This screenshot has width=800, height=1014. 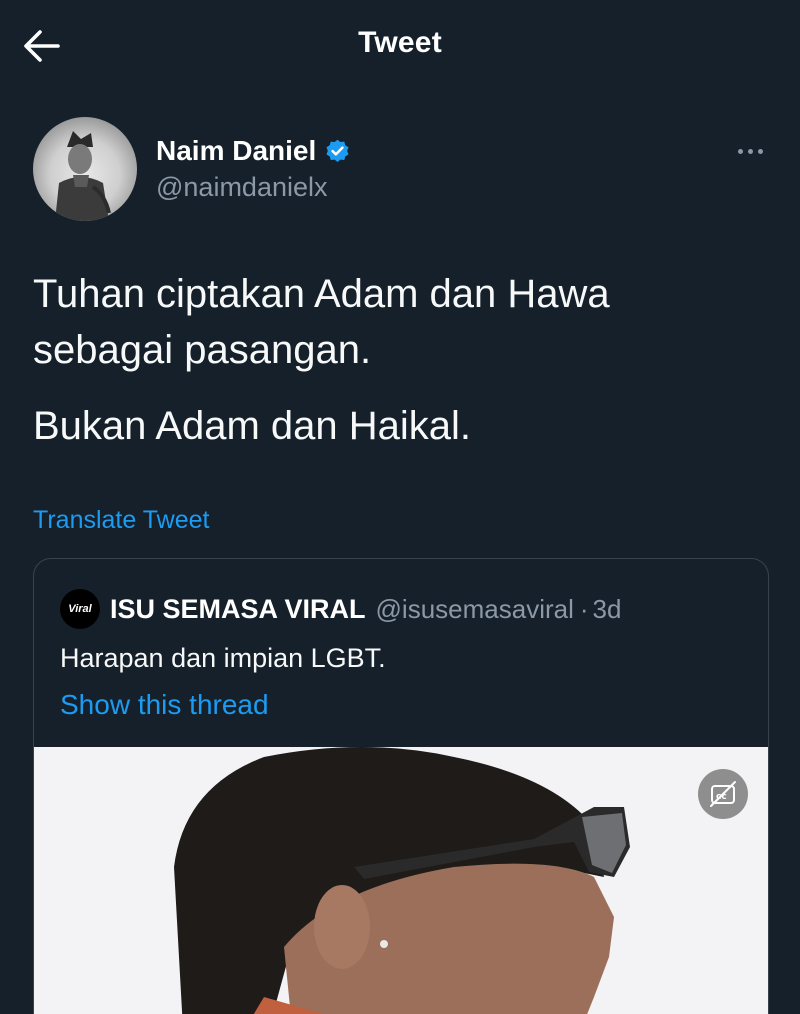 What do you see at coordinates (164, 705) in the screenshot?
I see `show-thread-link: Show this thread` at bounding box center [164, 705].